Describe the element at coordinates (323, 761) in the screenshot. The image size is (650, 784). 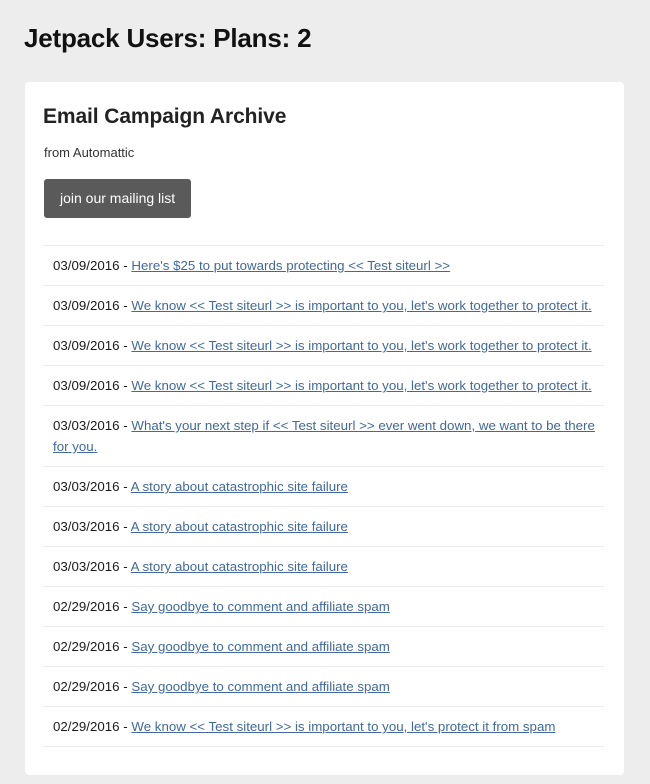
I see `card-footer-space` at that location.